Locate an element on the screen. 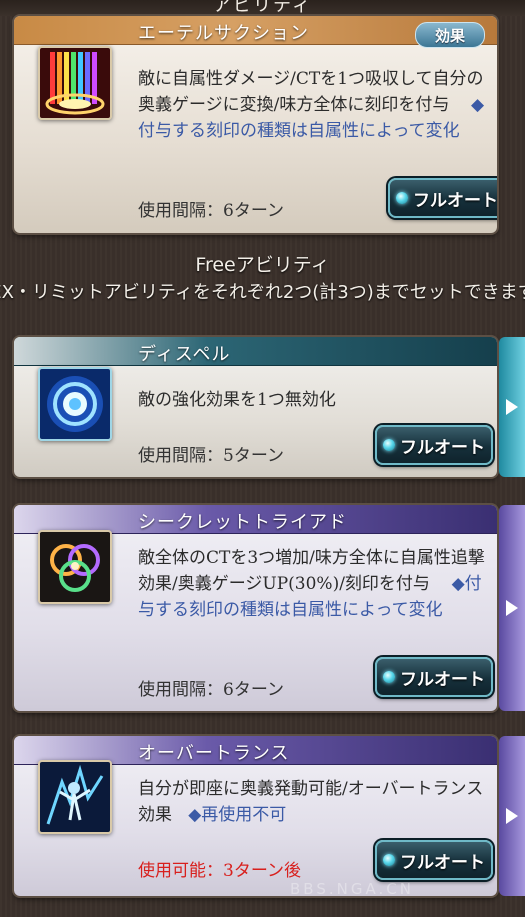  ability-description: 自分が即座に奥義発動可能/オーバートランス効果 ◆再使用不可 is located at coordinates (313, 802).